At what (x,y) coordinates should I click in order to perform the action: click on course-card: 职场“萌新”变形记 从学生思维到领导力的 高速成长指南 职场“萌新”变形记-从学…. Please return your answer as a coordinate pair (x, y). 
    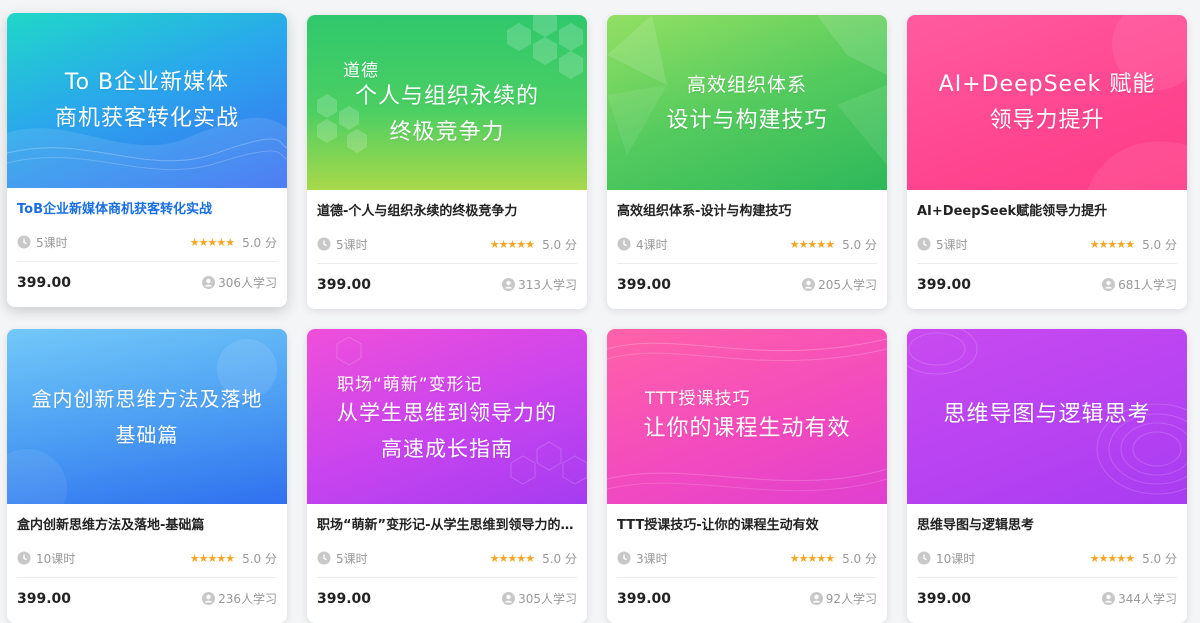
    Looking at the image, I should click on (447, 476).